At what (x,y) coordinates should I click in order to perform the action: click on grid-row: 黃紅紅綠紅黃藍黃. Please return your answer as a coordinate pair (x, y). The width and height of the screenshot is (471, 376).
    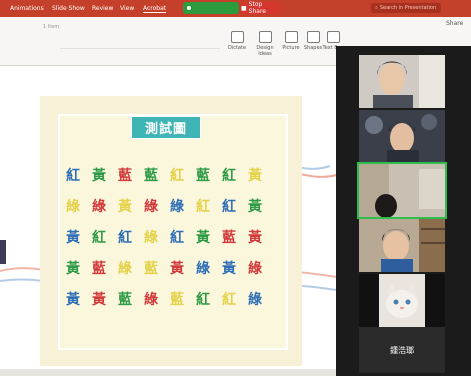
    Looking at the image, I should click on (168, 238).